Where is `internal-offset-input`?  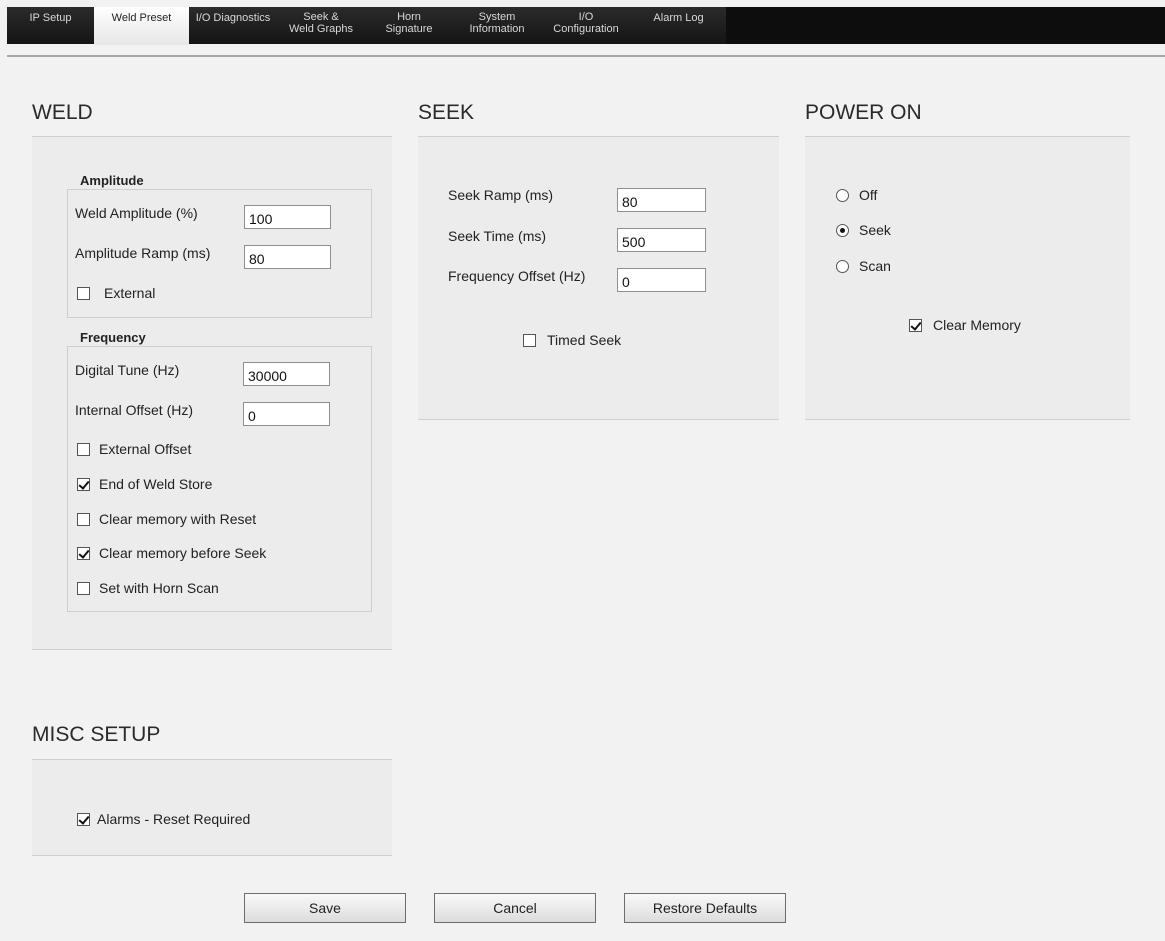 internal-offset-input is located at coordinates (286, 414).